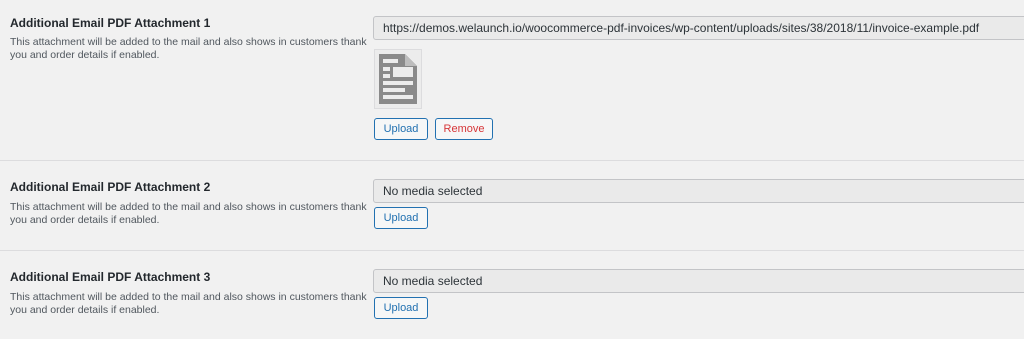  What do you see at coordinates (698, 281) in the screenshot?
I see `attachment-3-url-field: No media selected` at bounding box center [698, 281].